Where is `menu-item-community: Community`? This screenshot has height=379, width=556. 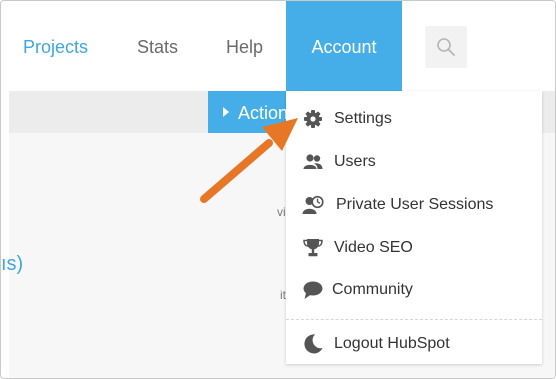 menu-item-community: Community is located at coordinates (414, 290).